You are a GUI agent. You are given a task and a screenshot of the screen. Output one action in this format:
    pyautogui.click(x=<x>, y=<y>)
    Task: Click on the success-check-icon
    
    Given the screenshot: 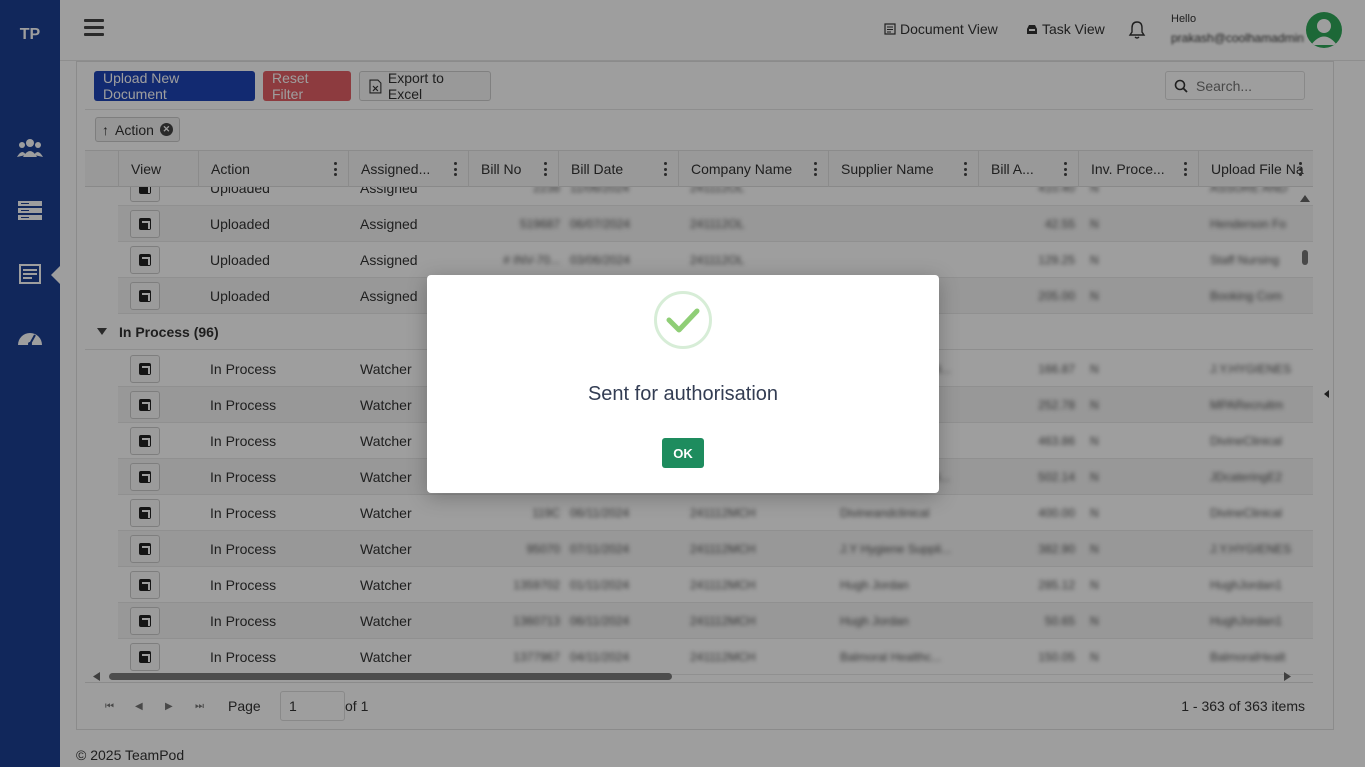 What is the action you would take?
    pyautogui.click(x=683, y=320)
    